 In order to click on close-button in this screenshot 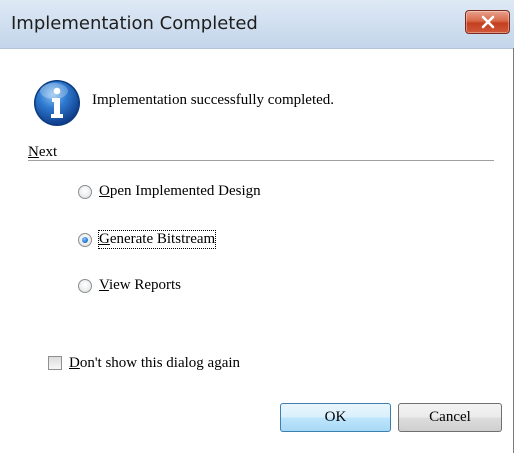, I will do `click(487, 22)`.